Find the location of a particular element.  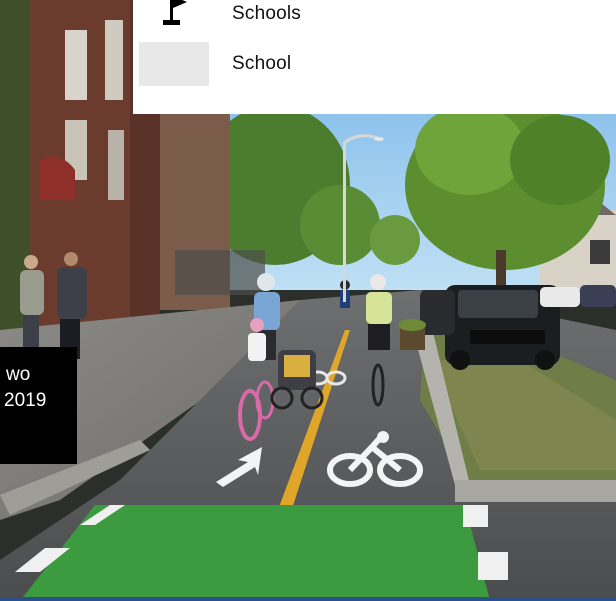

flag-icon is located at coordinates (175, 17).